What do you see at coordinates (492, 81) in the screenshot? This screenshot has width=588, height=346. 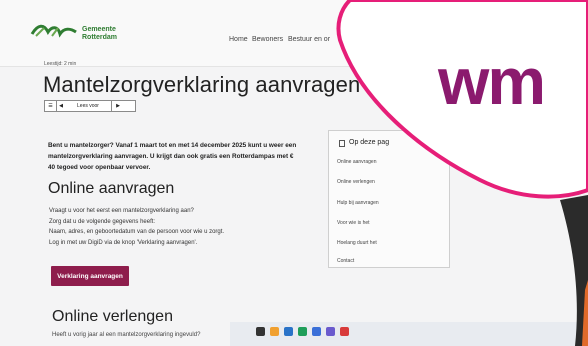 I see `wmo-logo-text: wm` at bounding box center [492, 81].